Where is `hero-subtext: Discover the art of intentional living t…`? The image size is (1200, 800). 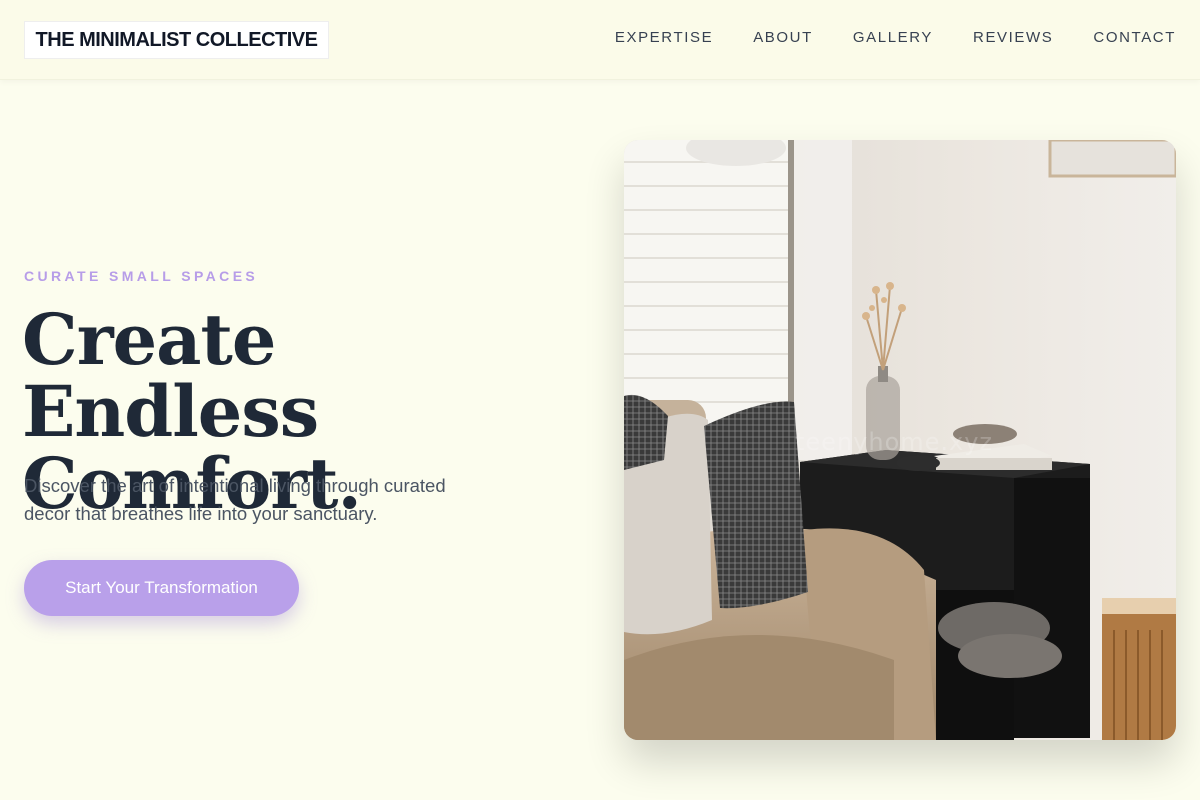
hero-subtext: Discover the art of intentional living t… is located at coordinates (235, 499).